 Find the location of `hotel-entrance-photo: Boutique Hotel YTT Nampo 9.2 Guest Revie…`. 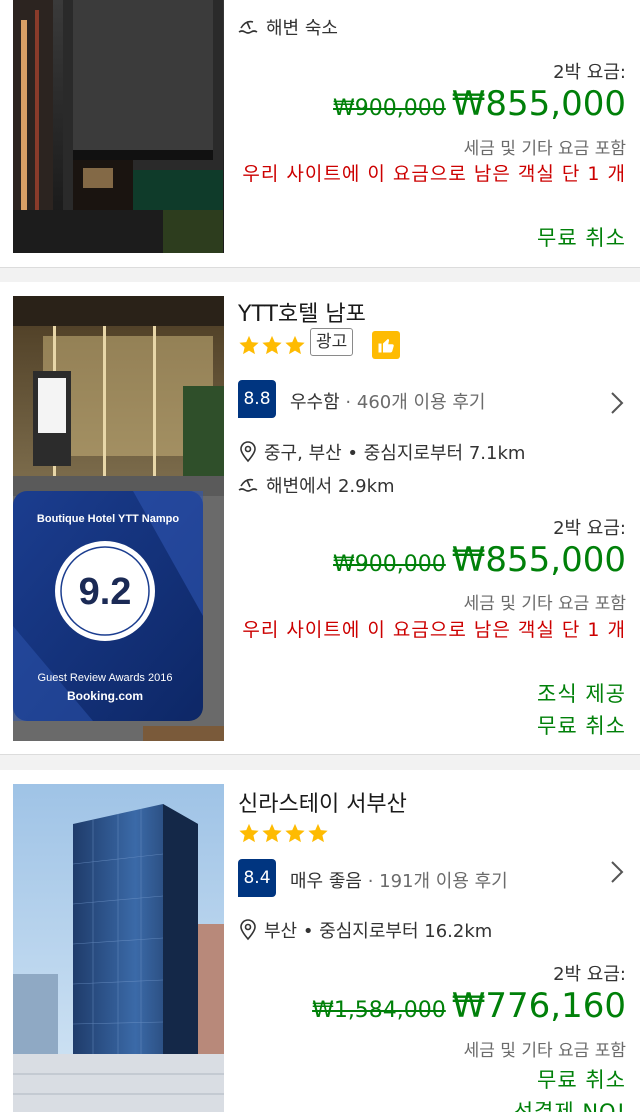

hotel-entrance-photo: Boutique Hotel YTT Nampo 9.2 Guest Revie… is located at coordinates (118, 518).